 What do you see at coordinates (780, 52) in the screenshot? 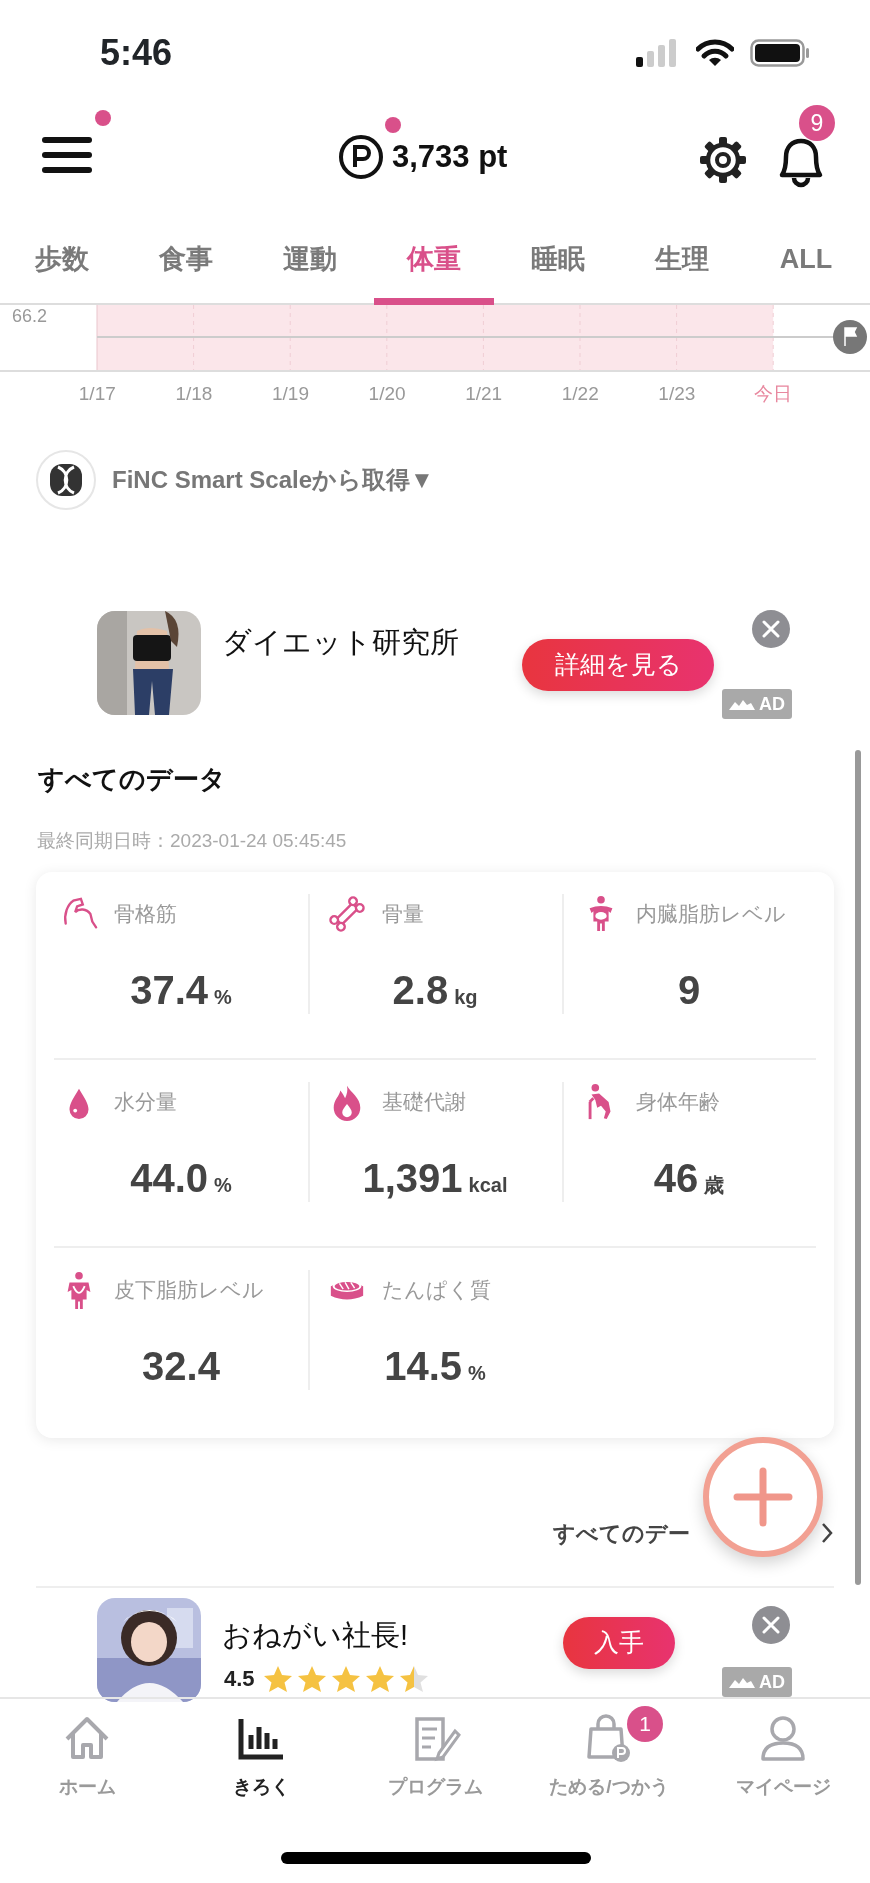
I see `battery-icon` at bounding box center [780, 52].